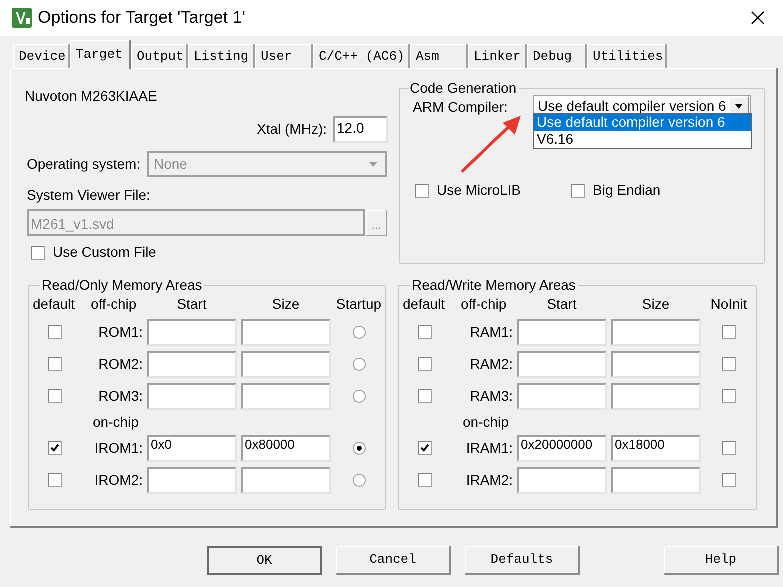  Describe the element at coordinates (562, 448) in the screenshot. I see `input-field: 0x20000000` at that location.